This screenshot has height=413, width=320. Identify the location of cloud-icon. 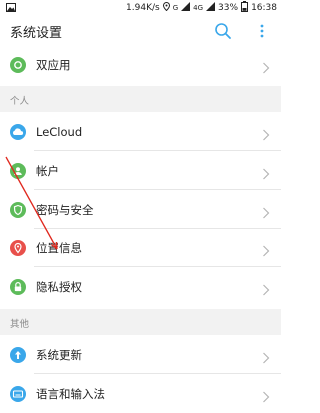
(18, 132).